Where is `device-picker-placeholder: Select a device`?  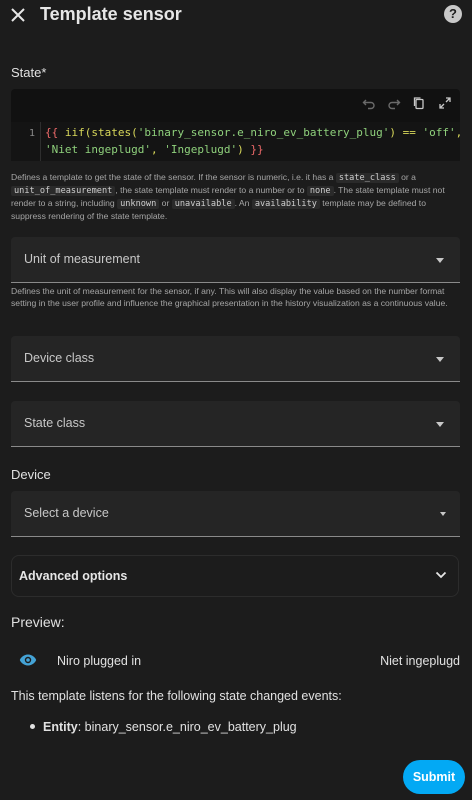 device-picker-placeholder: Select a device is located at coordinates (66, 513).